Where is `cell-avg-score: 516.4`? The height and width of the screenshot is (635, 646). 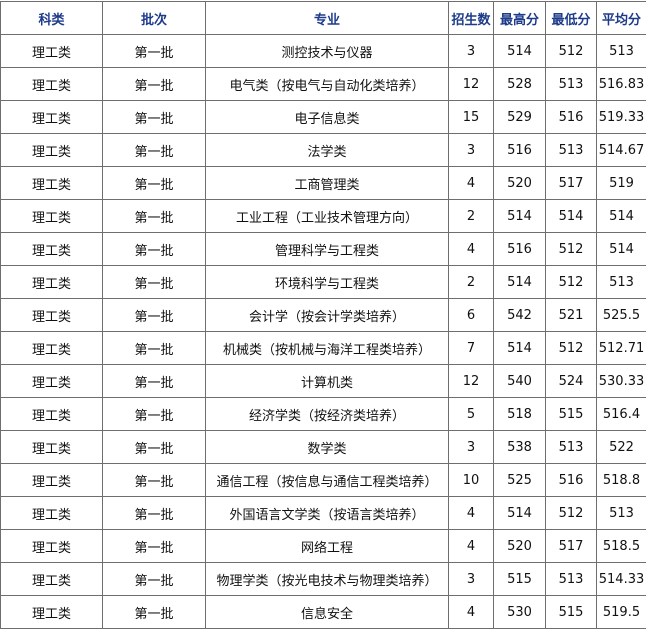 cell-avg-score: 516.4 is located at coordinates (621, 414).